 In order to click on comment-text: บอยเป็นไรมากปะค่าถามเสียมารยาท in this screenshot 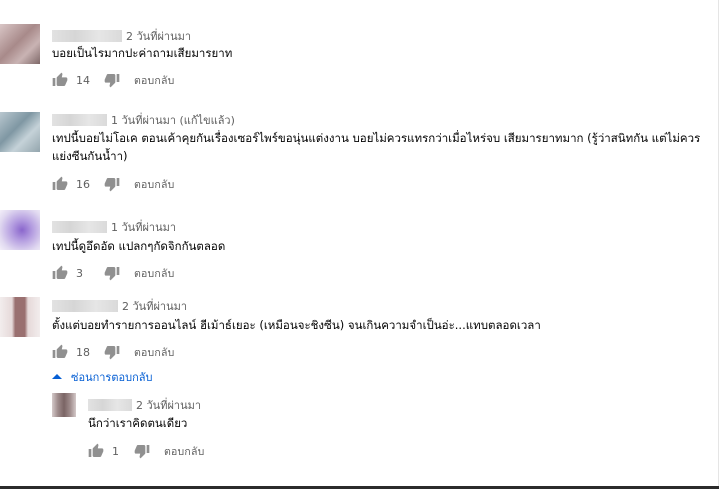, I will do `click(142, 53)`.